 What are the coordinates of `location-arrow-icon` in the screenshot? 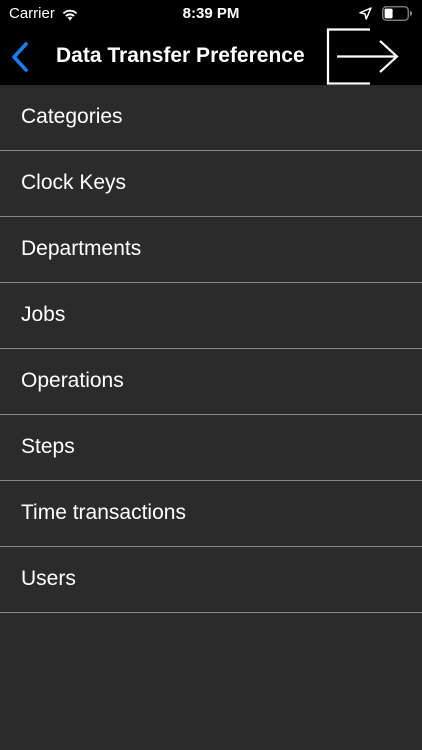 It's located at (365, 13).